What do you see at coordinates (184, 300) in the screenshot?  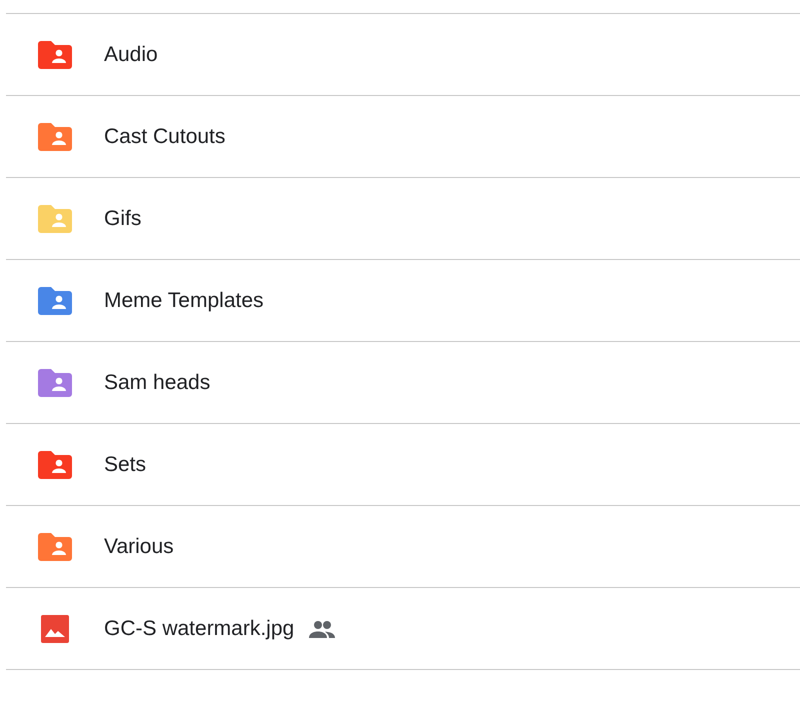 I see `file-name: Meme Templates` at bounding box center [184, 300].